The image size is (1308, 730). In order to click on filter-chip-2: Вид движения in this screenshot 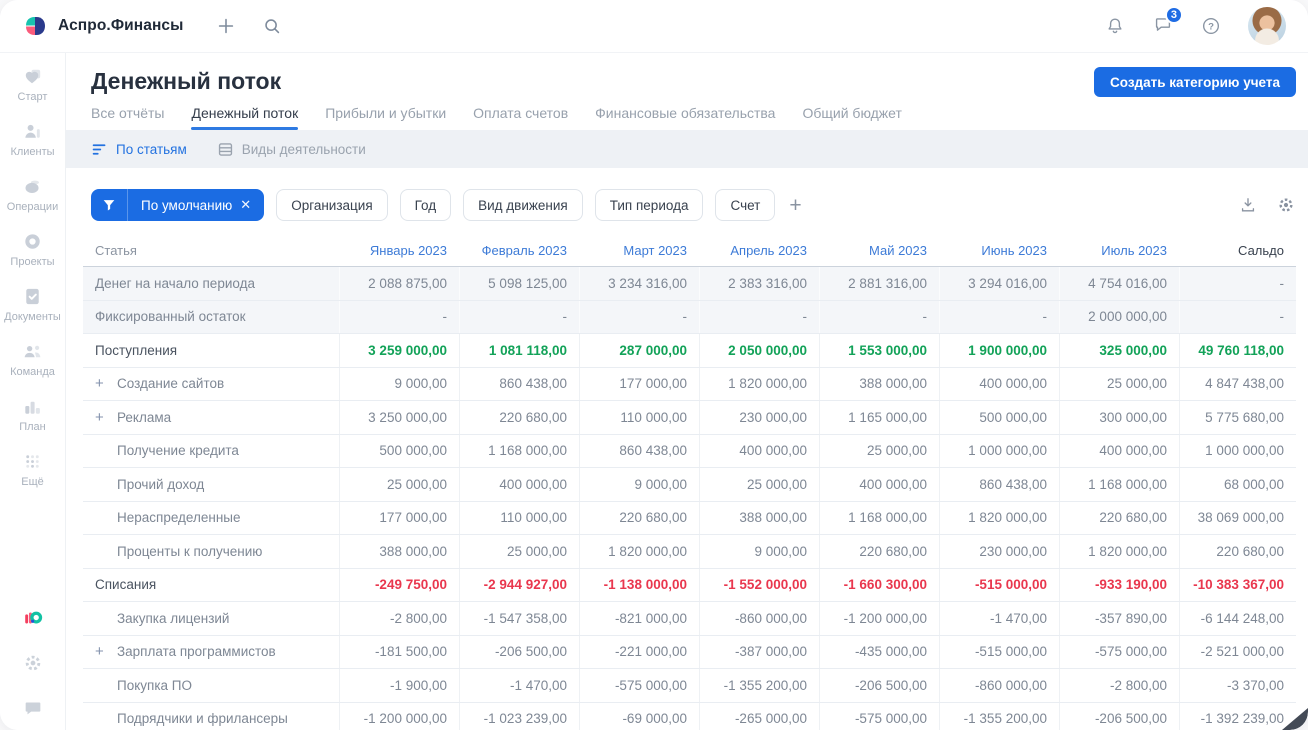, I will do `click(523, 205)`.